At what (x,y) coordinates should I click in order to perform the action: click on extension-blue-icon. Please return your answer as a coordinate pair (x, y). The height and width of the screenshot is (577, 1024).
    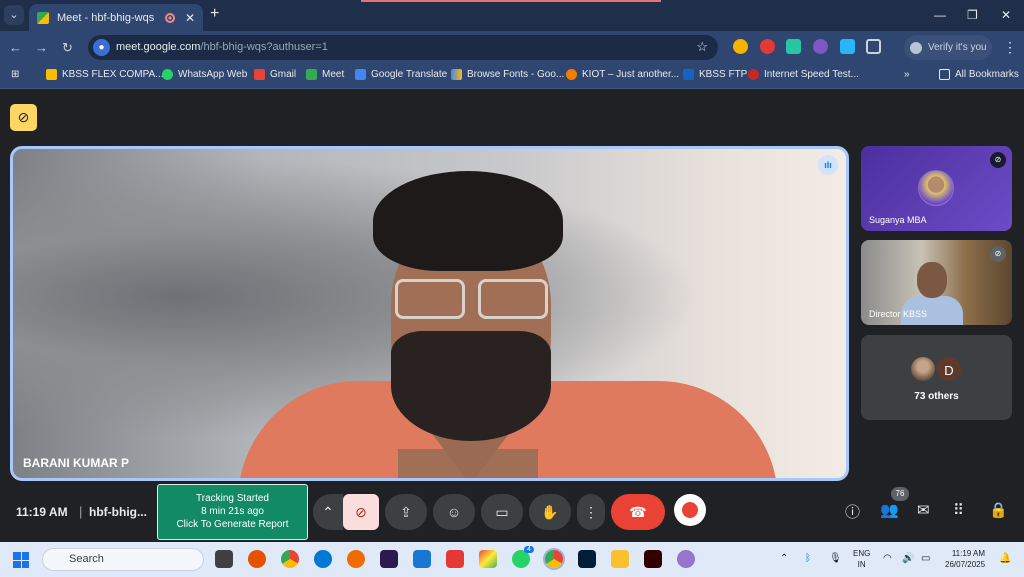
    Looking at the image, I should click on (847, 46).